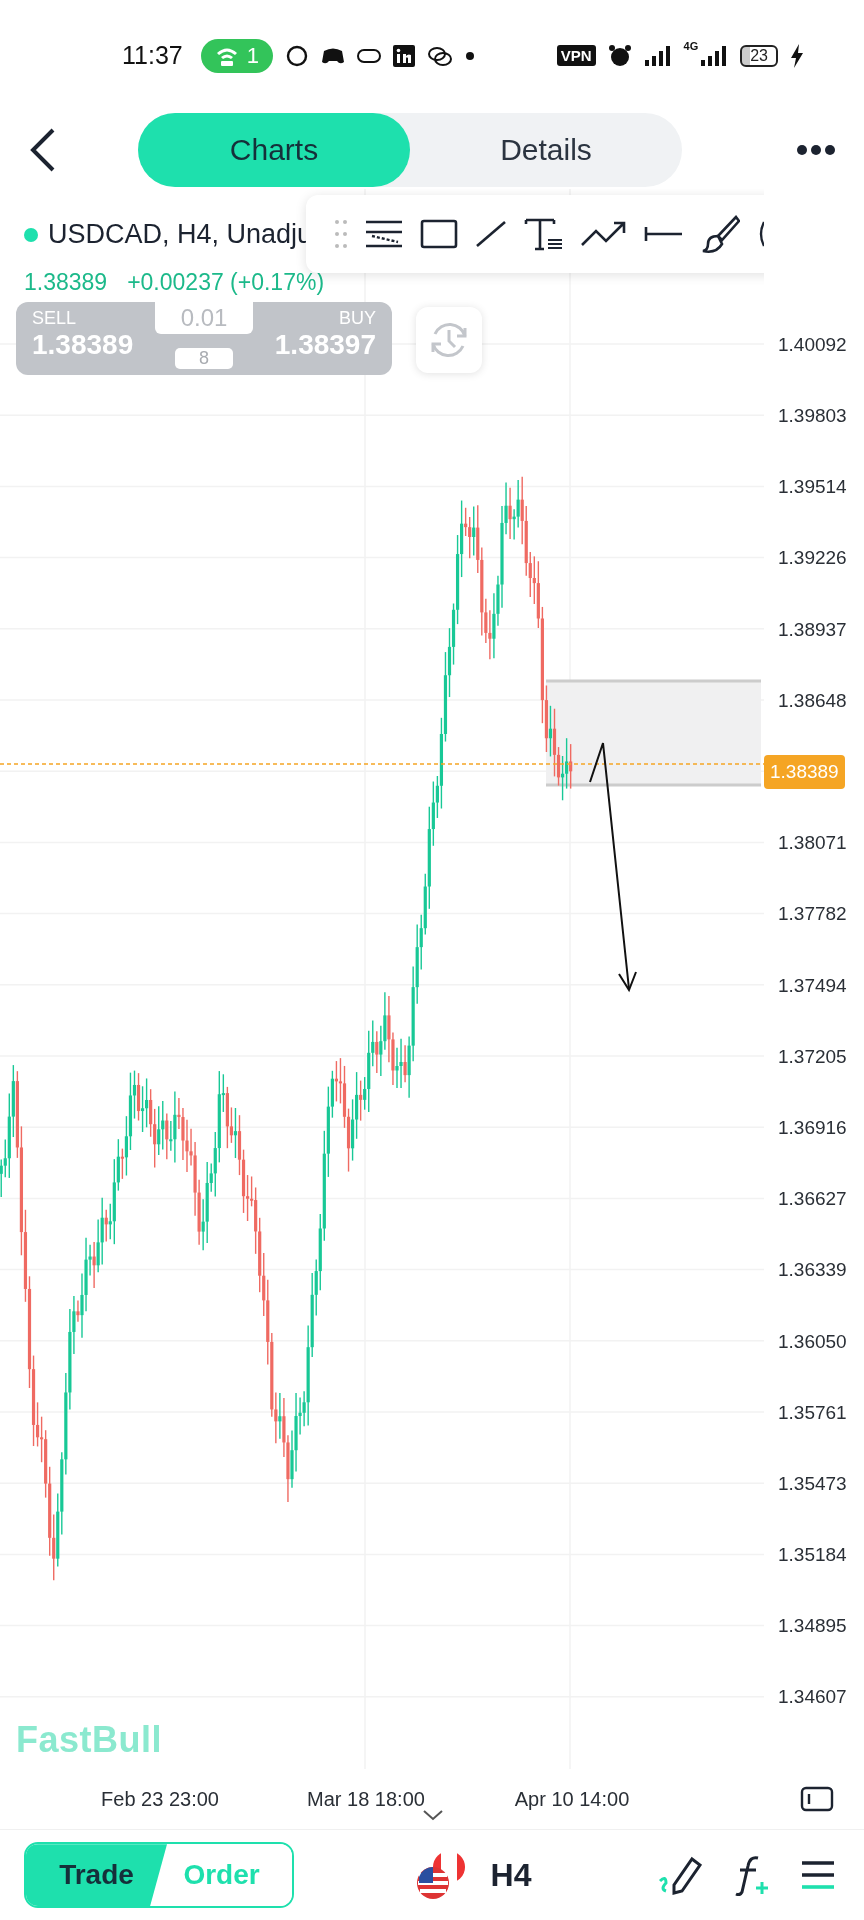  I want to click on time-axis-label: Mar 18 18:00, so click(366, 1799).